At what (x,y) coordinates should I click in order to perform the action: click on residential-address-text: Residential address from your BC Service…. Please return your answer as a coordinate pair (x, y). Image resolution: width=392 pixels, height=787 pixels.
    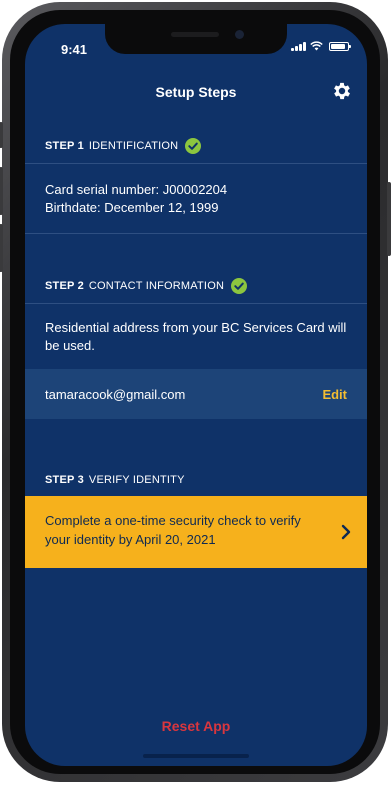
    Looking at the image, I should click on (196, 336).